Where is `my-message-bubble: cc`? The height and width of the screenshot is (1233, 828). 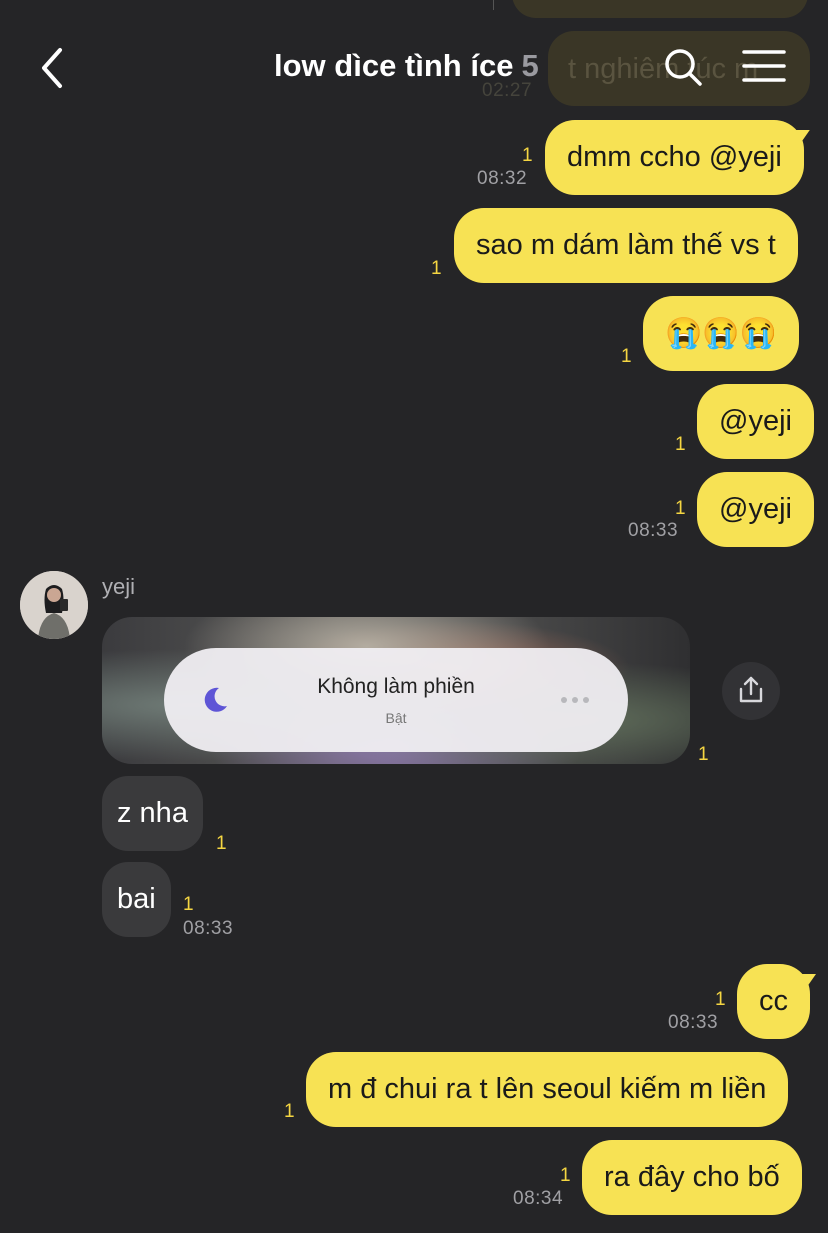 my-message-bubble: cc is located at coordinates (773, 1001).